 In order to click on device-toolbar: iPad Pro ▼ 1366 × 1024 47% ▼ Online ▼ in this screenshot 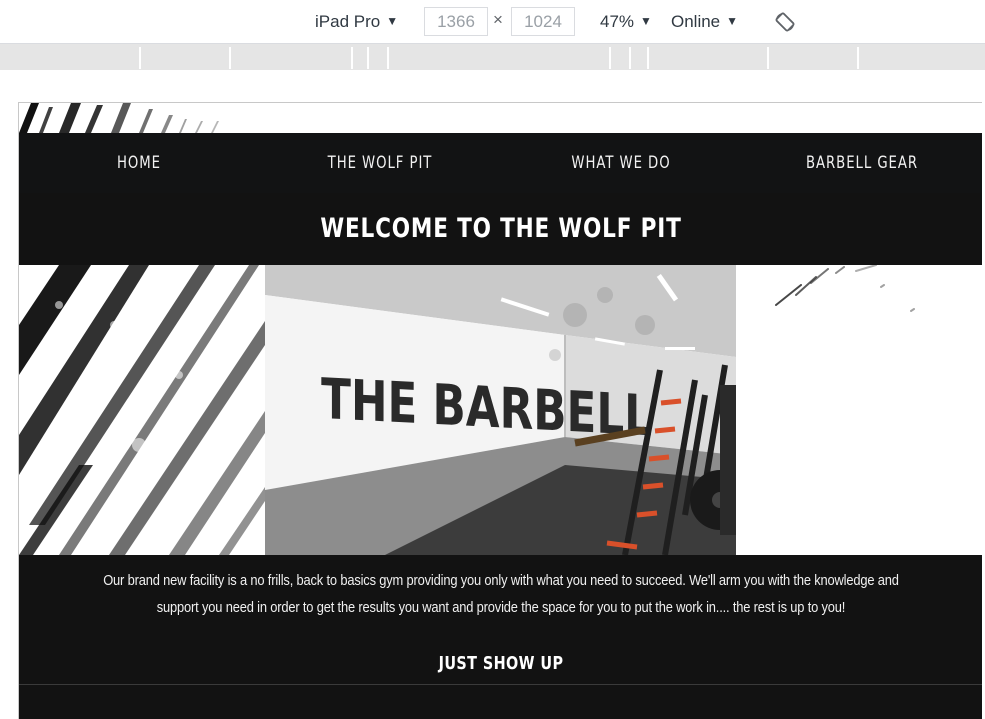, I will do `click(492, 22)`.